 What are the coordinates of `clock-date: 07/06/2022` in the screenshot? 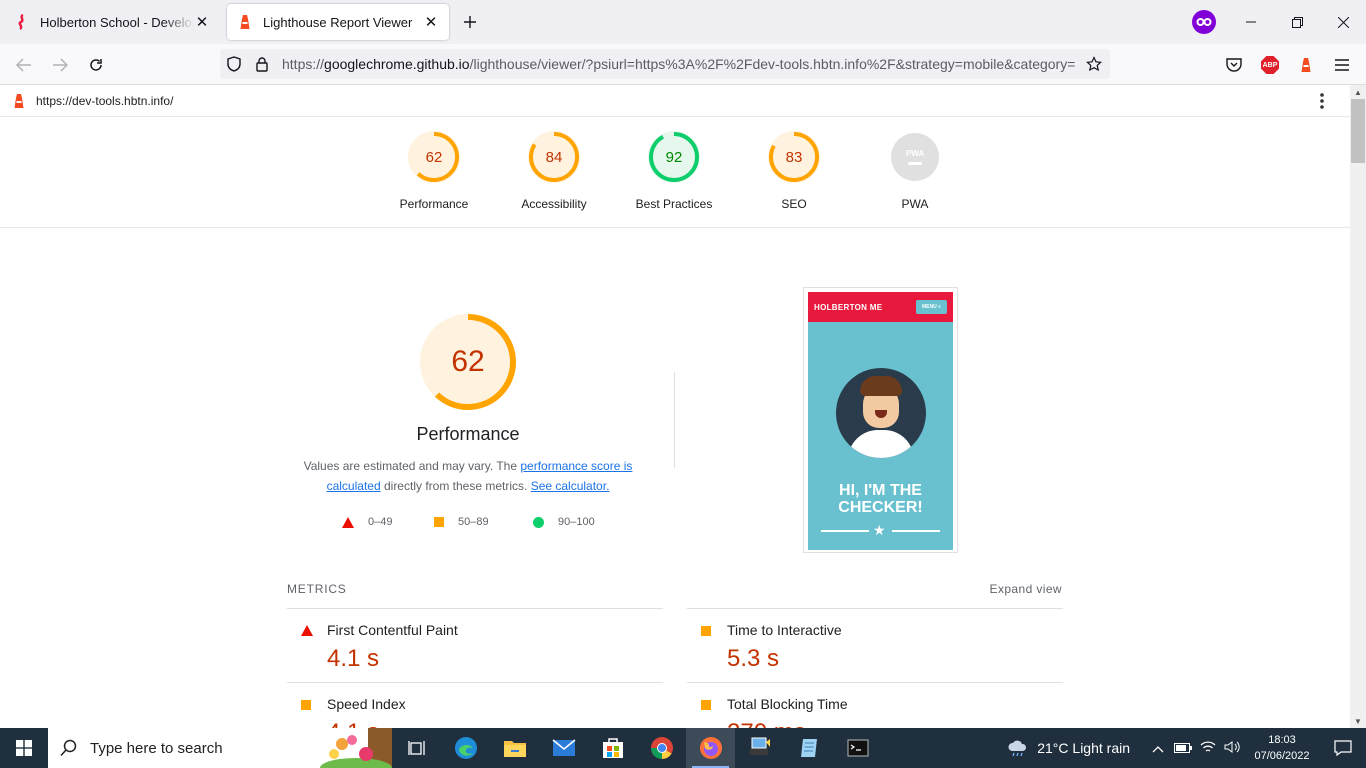 It's located at (1282, 756).